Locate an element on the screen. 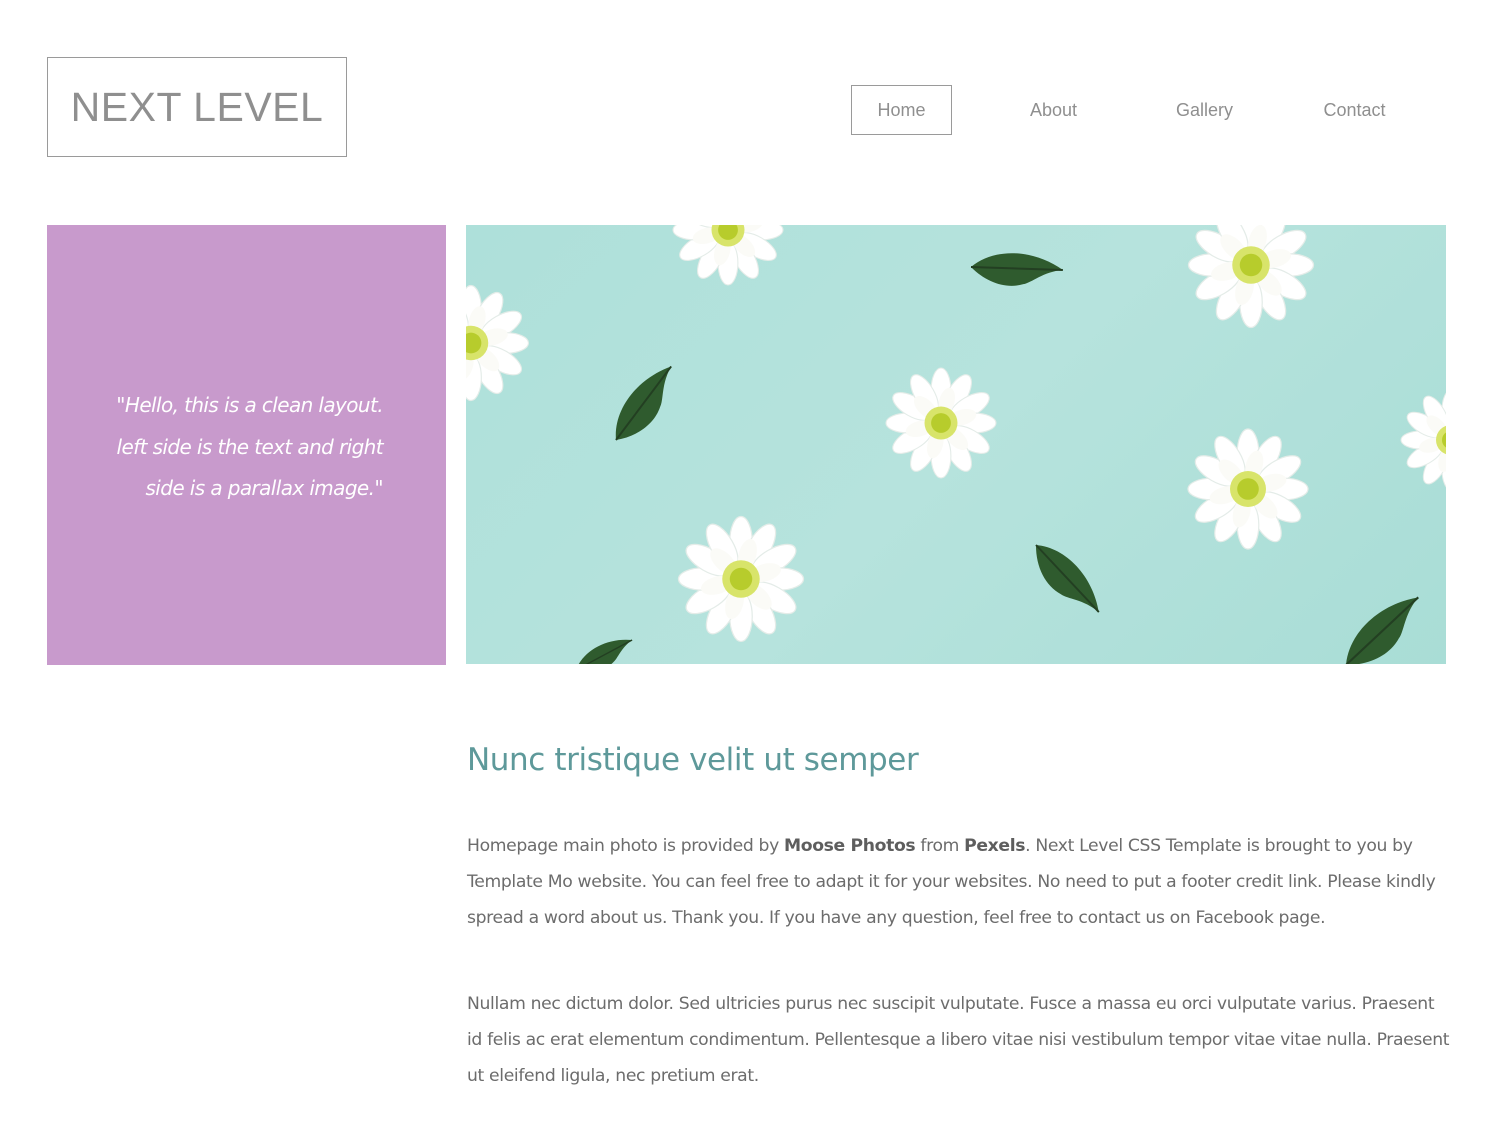 This screenshot has width=1498, height=1122. credit-pexels: Pexels is located at coordinates (995, 846).